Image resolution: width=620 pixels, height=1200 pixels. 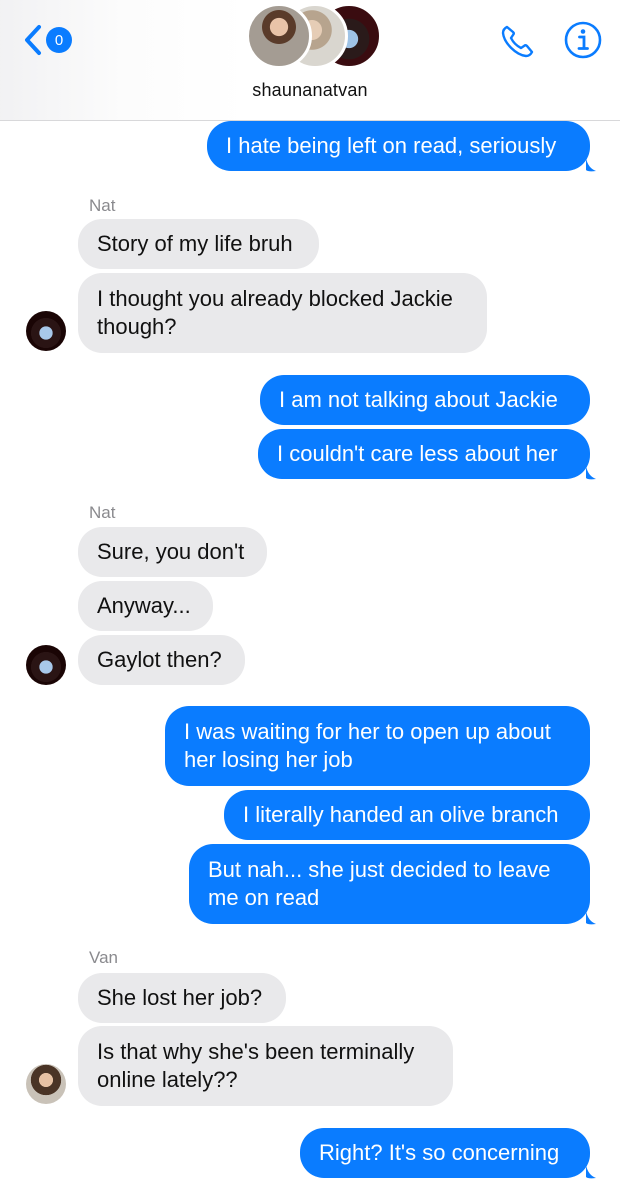 I want to click on chevron-left-icon, so click(x=33, y=40).